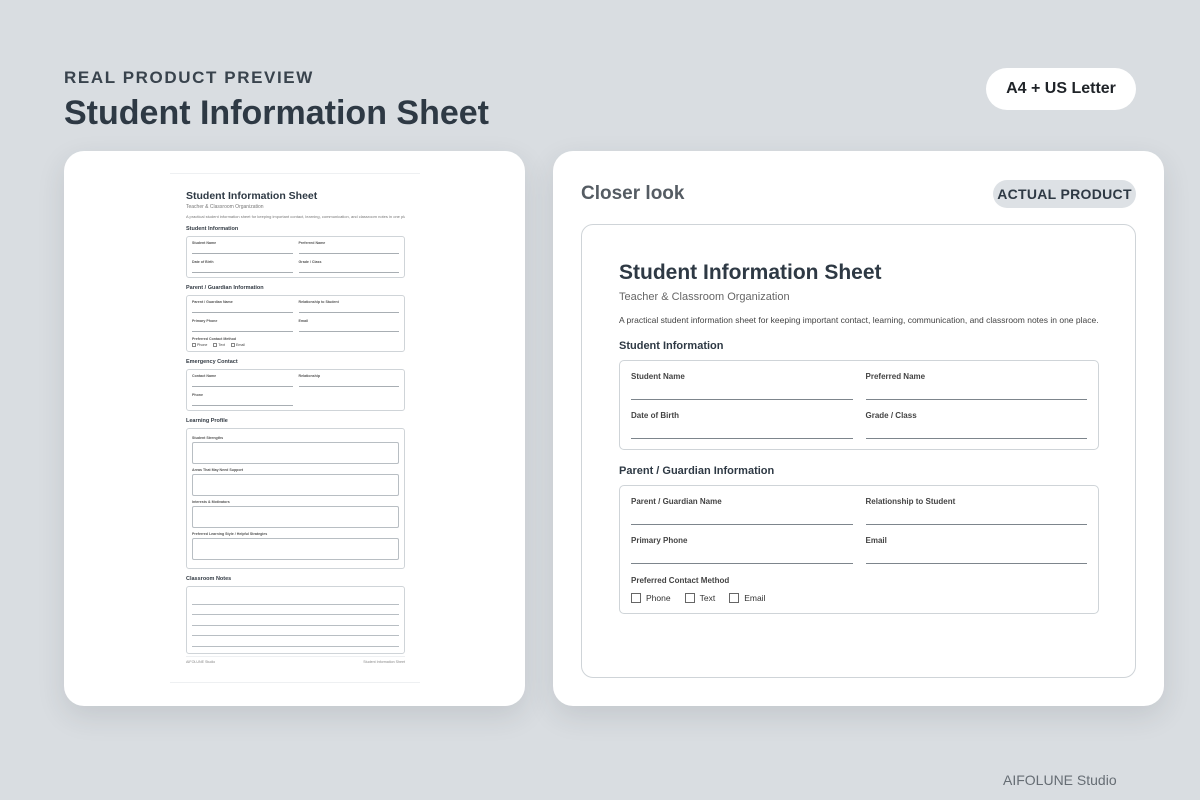 The height and width of the screenshot is (800, 1200). What do you see at coordinates (976, 386) in the screenshot?
I see `zoom-field-preferred-name: Preferred Name` at bounding box center [976, 386].